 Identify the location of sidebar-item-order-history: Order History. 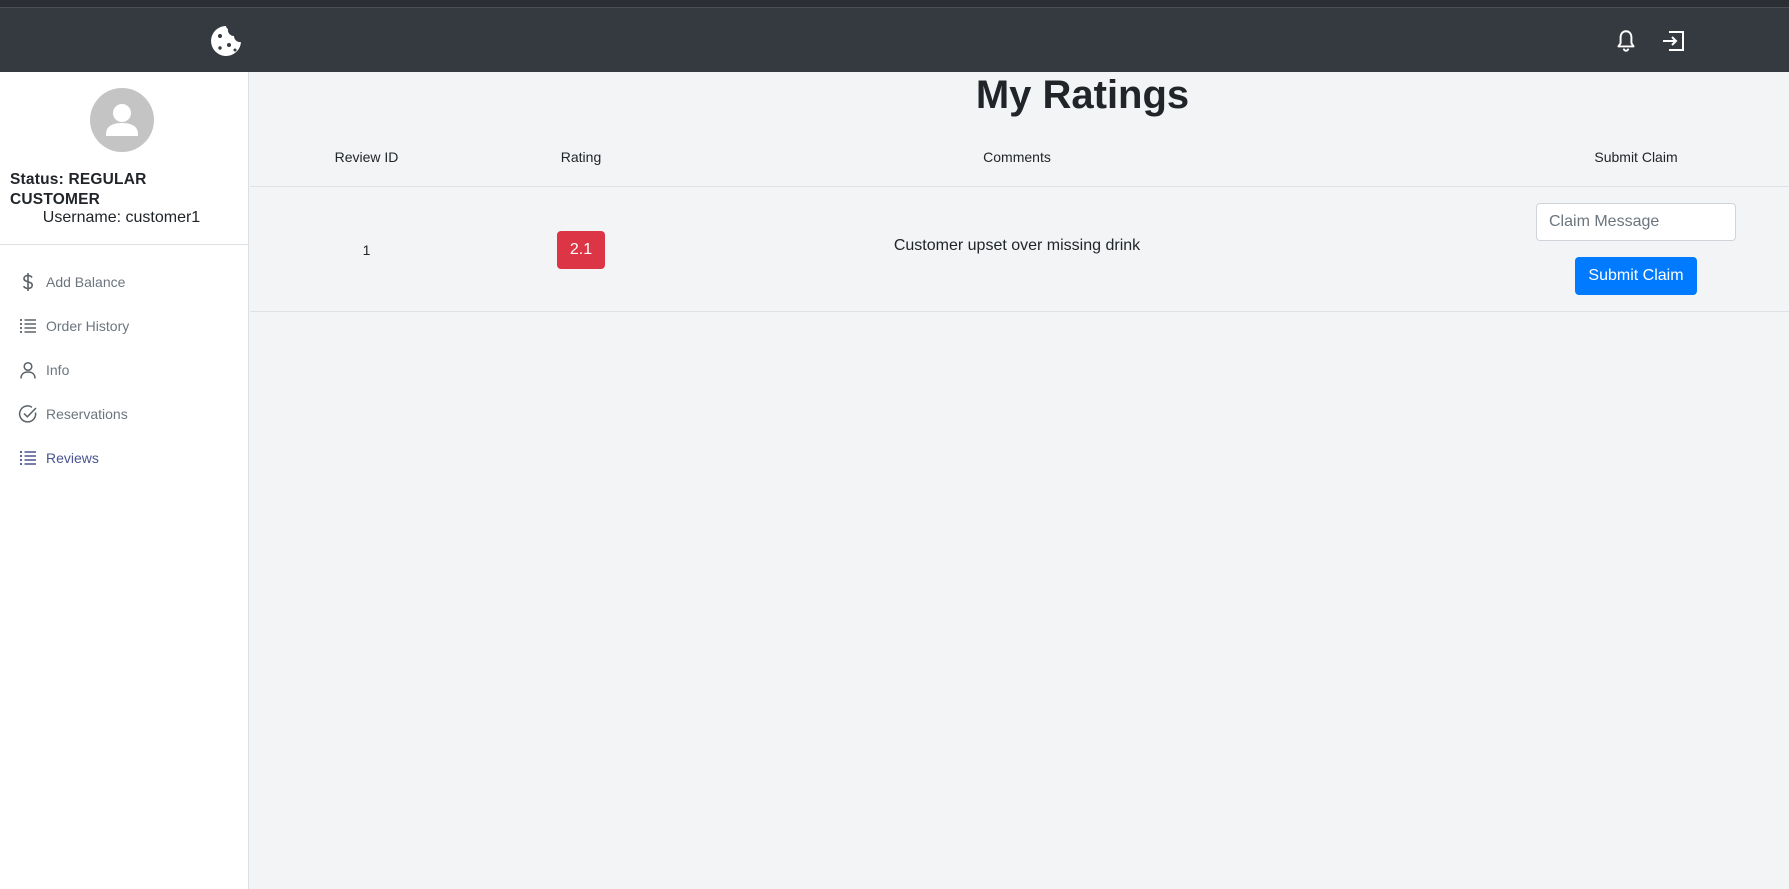
(124, 326).